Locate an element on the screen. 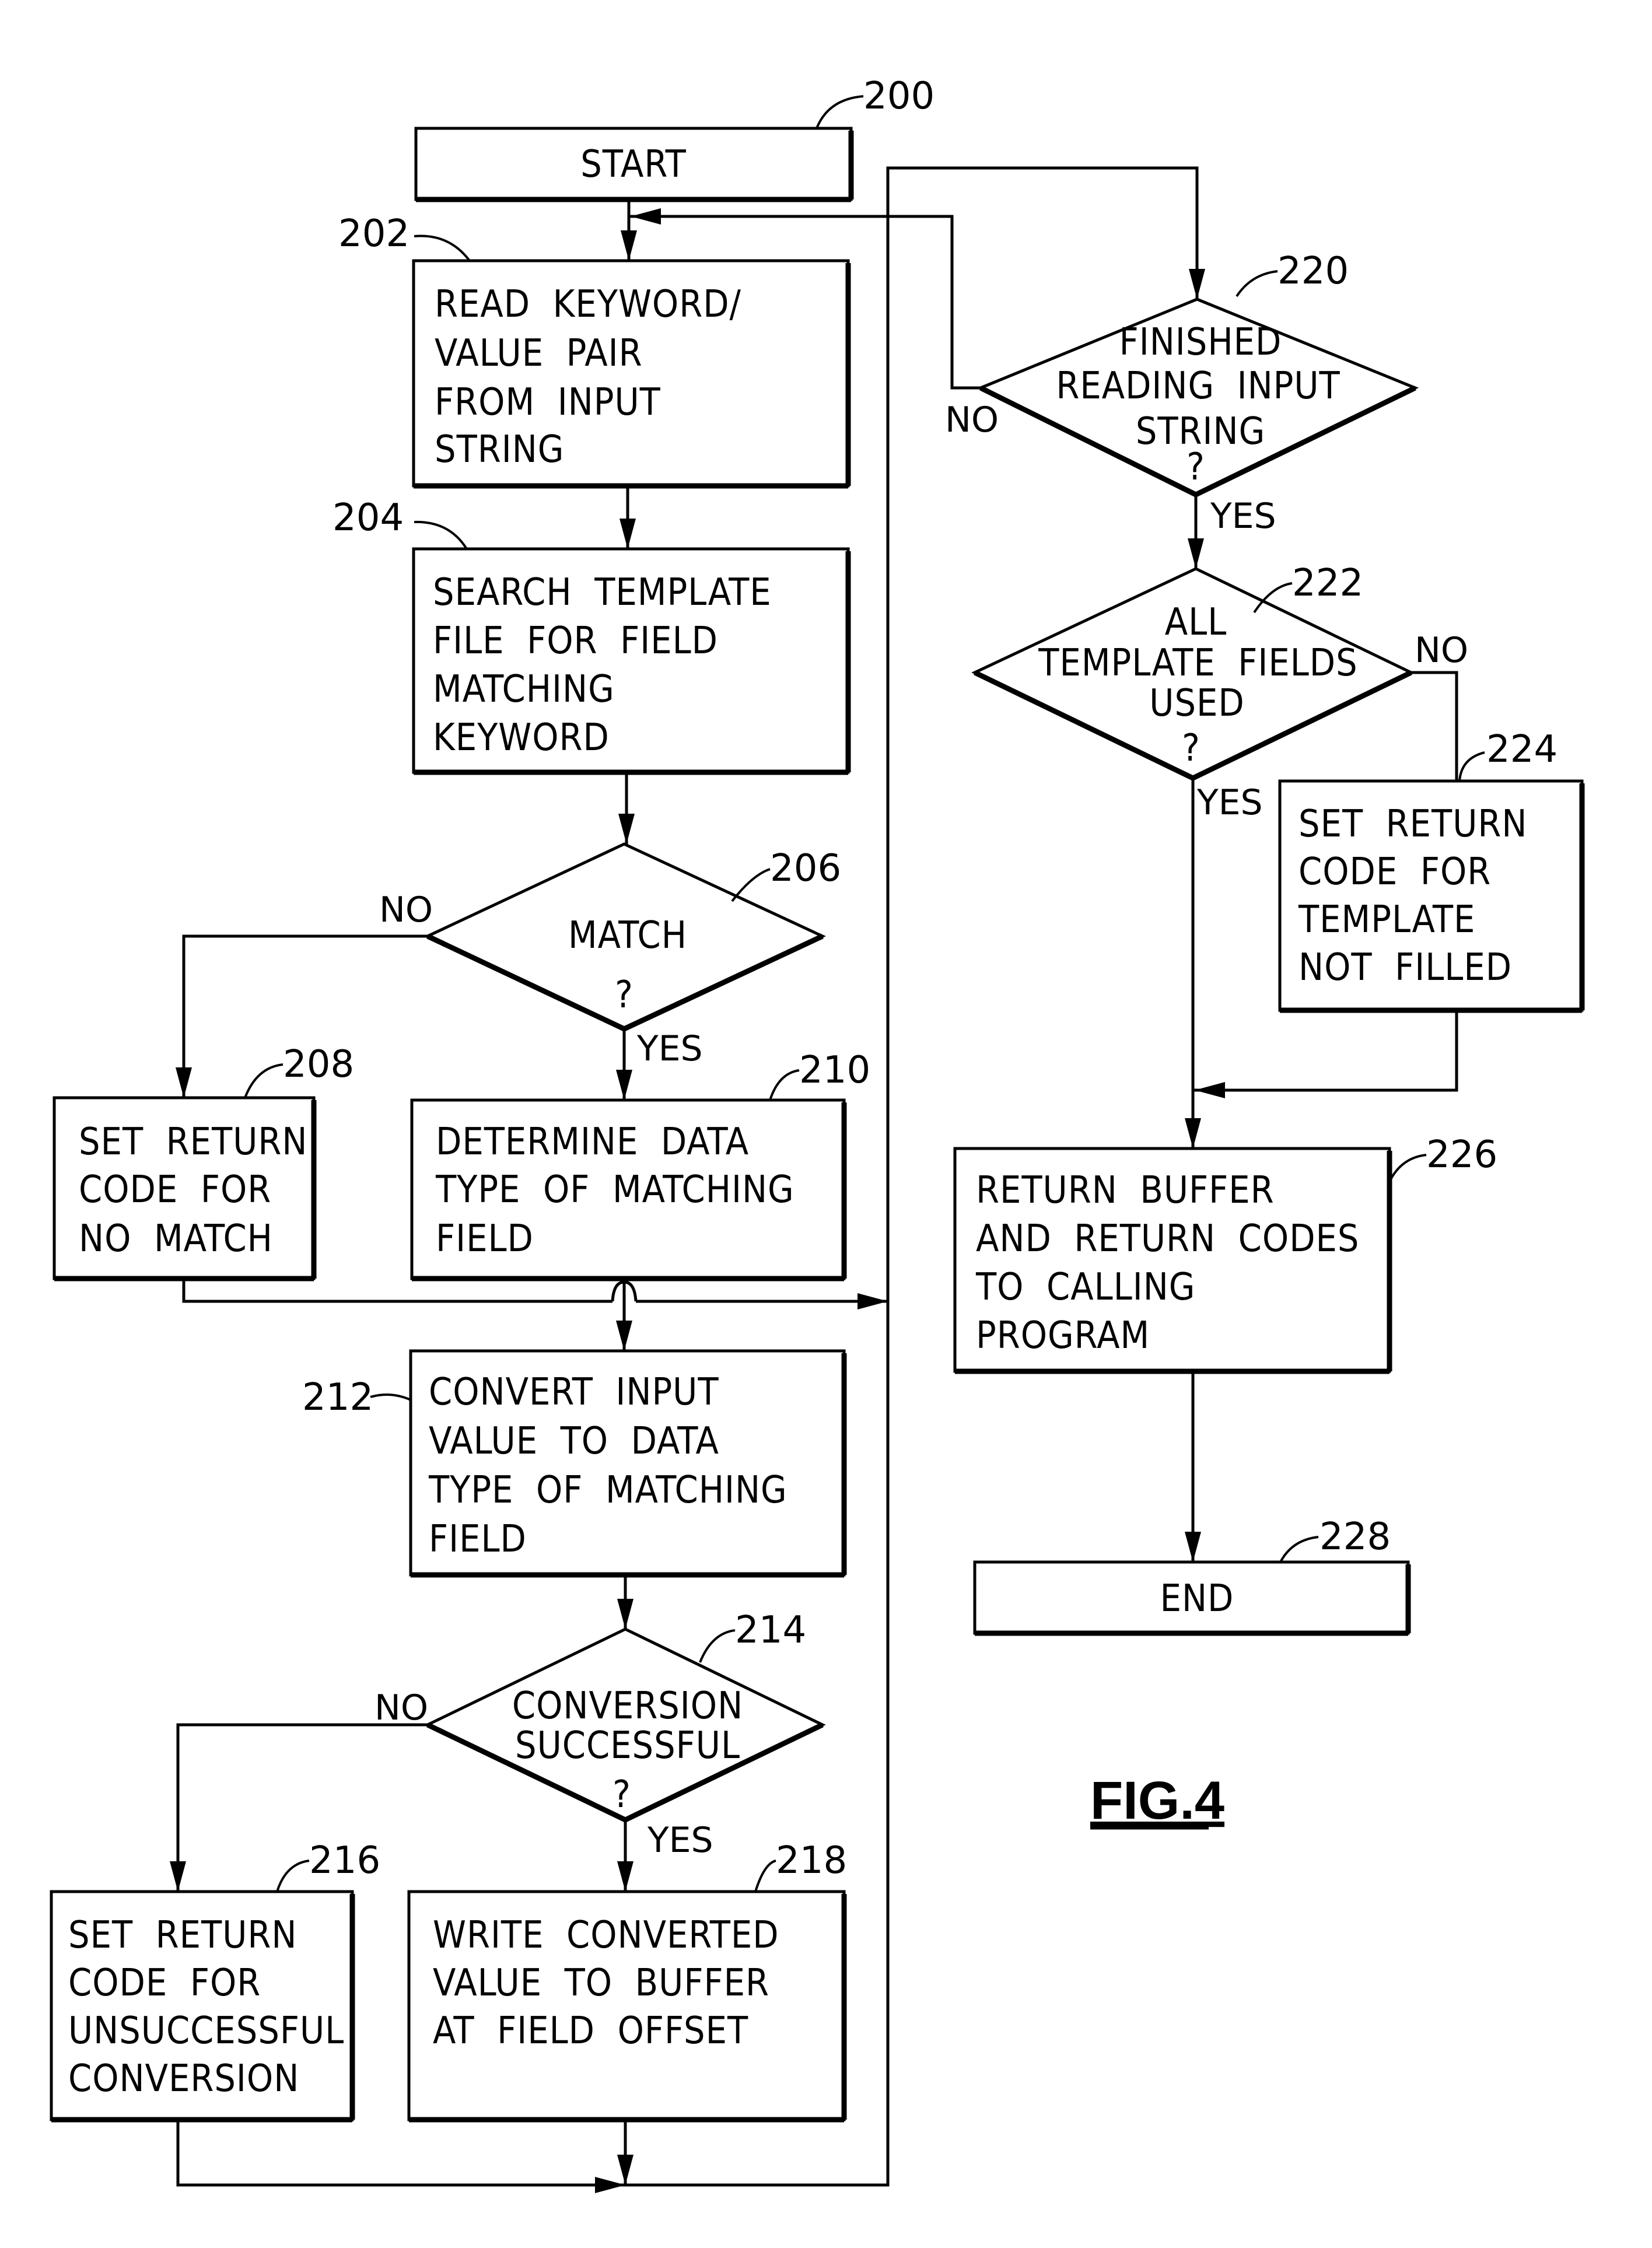  figure-caption: FIG.4 is located at coordinates (1157, 1800).